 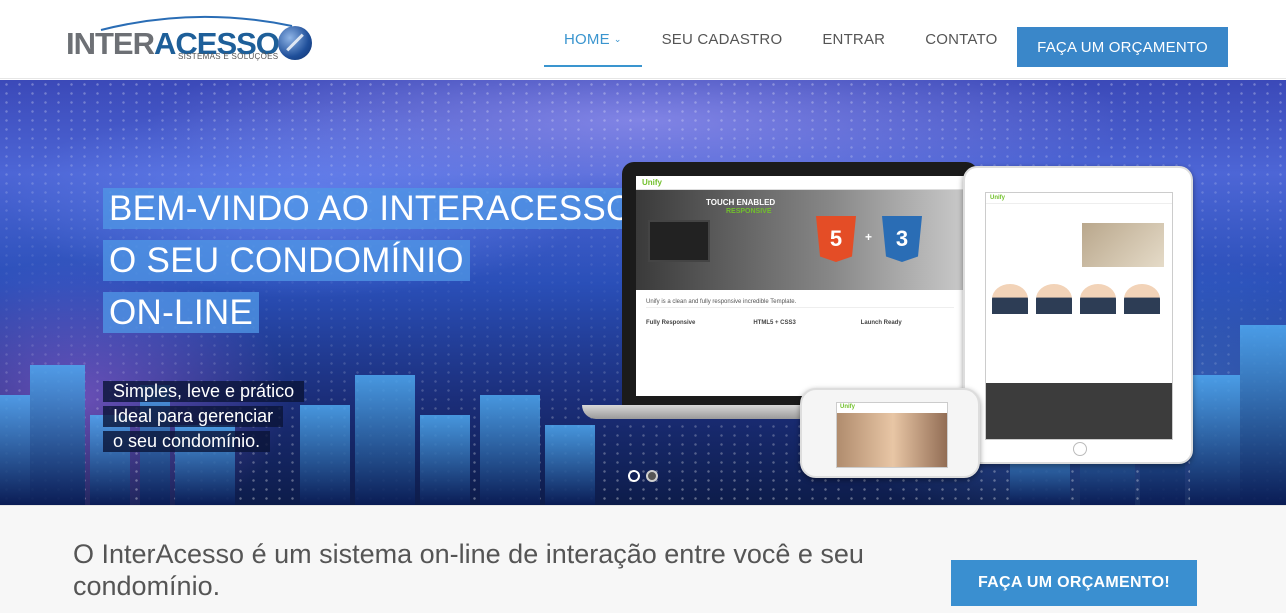 What do you see at coordinates (110, 43) in the screenshot?
I see `logo-word-inter: INTER` at bounding box center [110, 43].